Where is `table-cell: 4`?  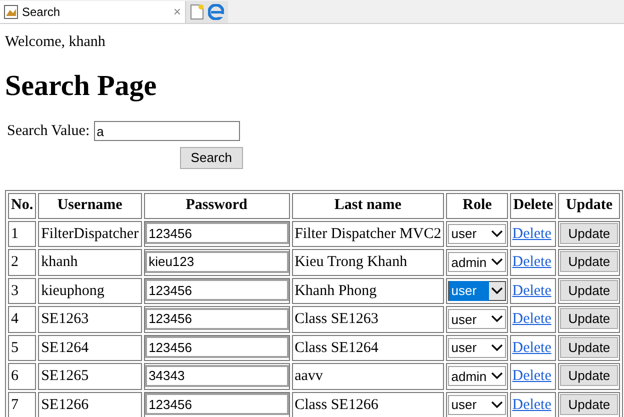 table-cell: 4 is located at coordinates (22, 319).